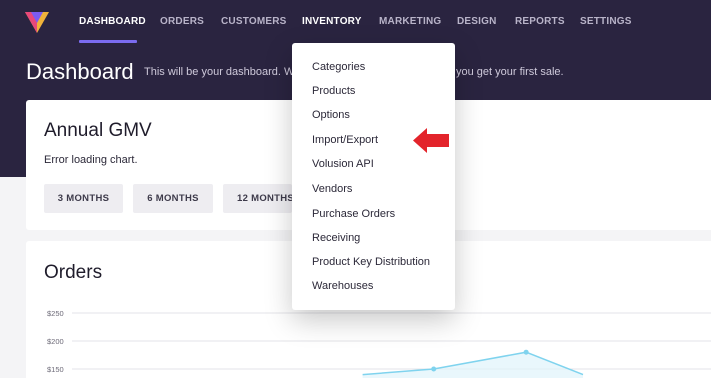 The width and height of the screenshot is (711, 378). What do you see at coordinates (371, 262) in the screenshot?
I see `menu-item-product-key-distribution: Product Key Distribution` at bounding box center [371, 262].